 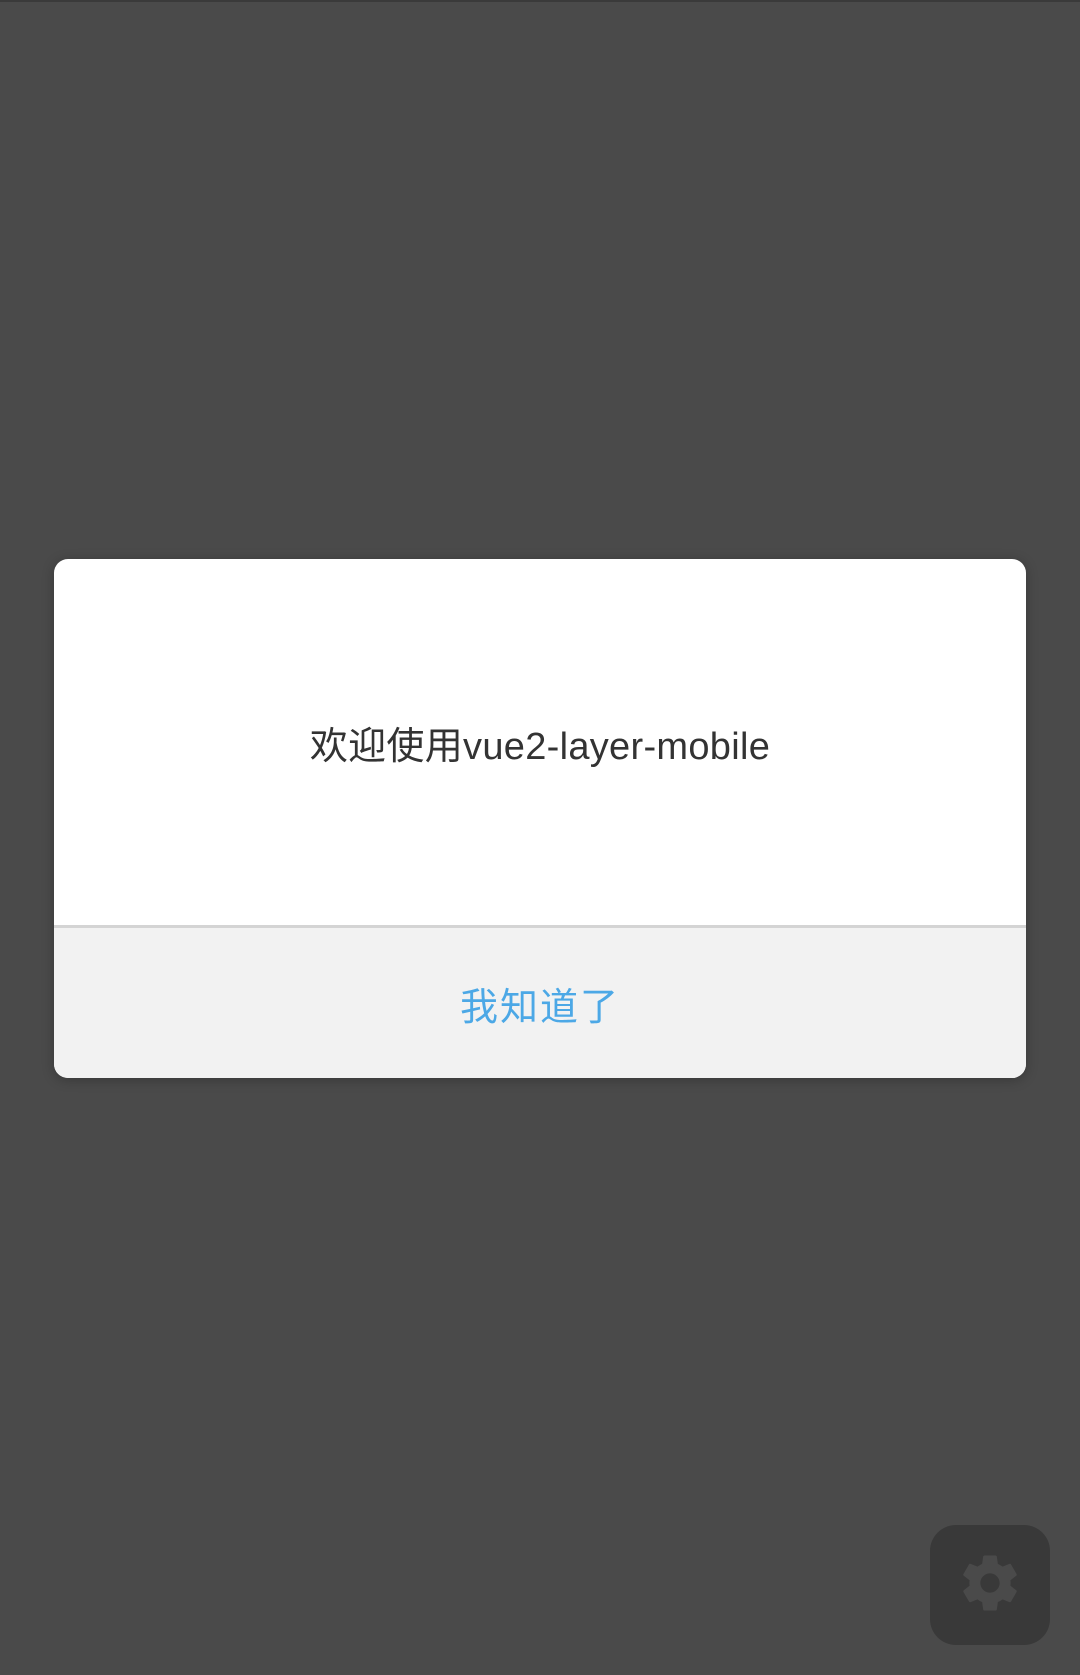 I want to click on gear-icon, so click(x=990, y=1585).